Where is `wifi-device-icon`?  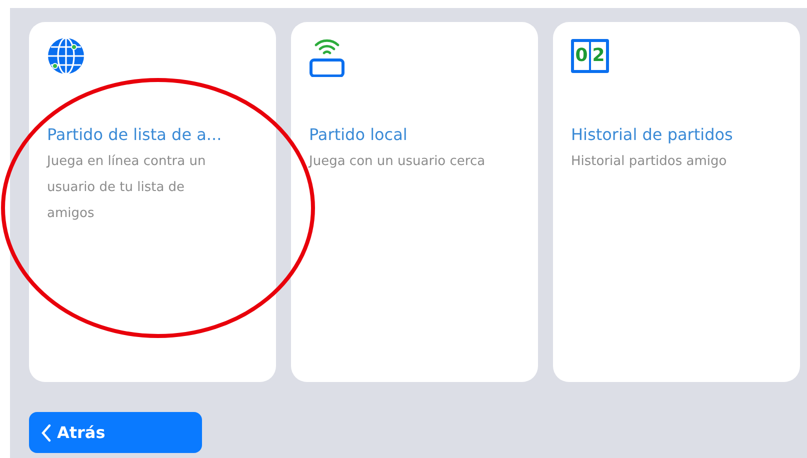 wifi-device-icon is located at coordinates (327, 57).